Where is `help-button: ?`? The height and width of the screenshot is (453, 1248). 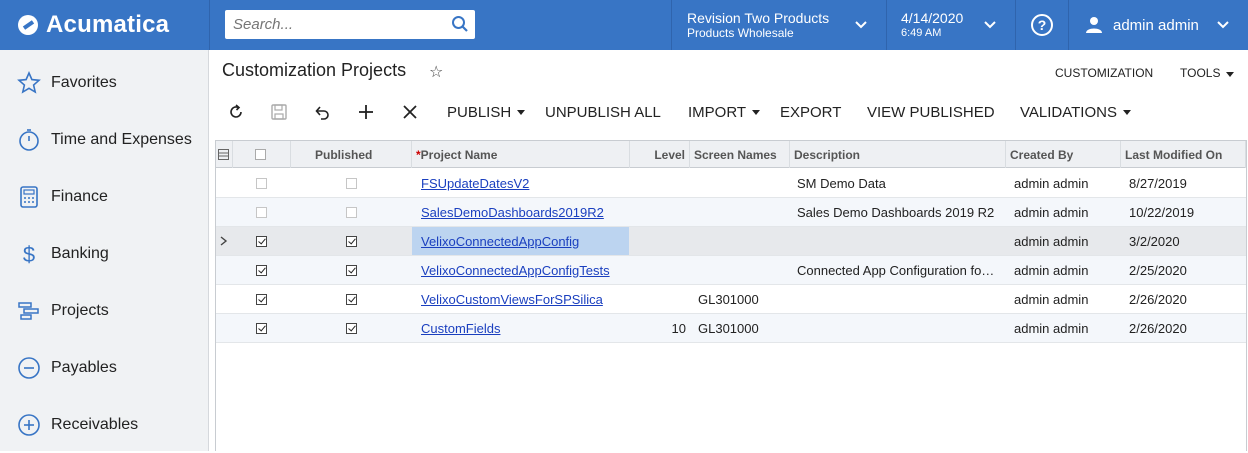
help-button: ? is located at coordinates (1041, 25).